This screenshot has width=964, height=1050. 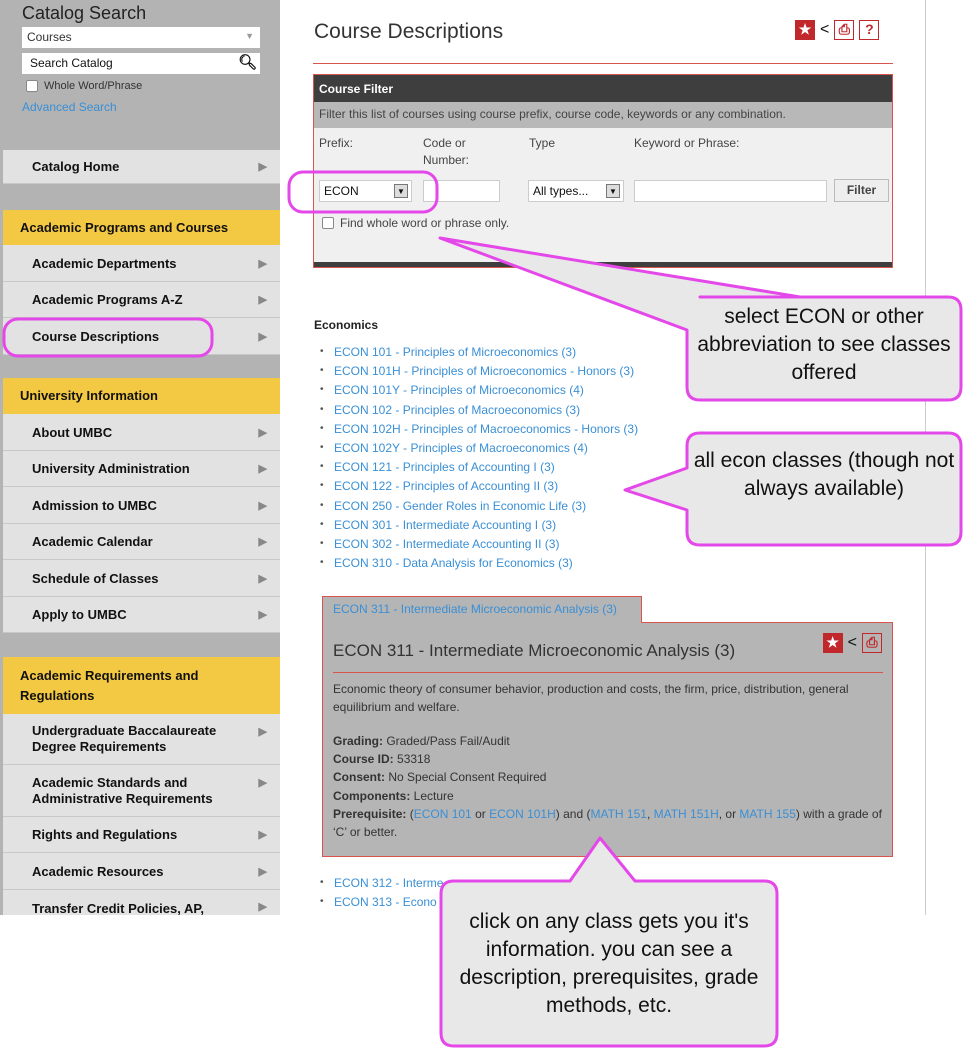 I want to click on sidebar-item: Transfer Credit Policies, AP, ▶, so click(x=141, y=902).